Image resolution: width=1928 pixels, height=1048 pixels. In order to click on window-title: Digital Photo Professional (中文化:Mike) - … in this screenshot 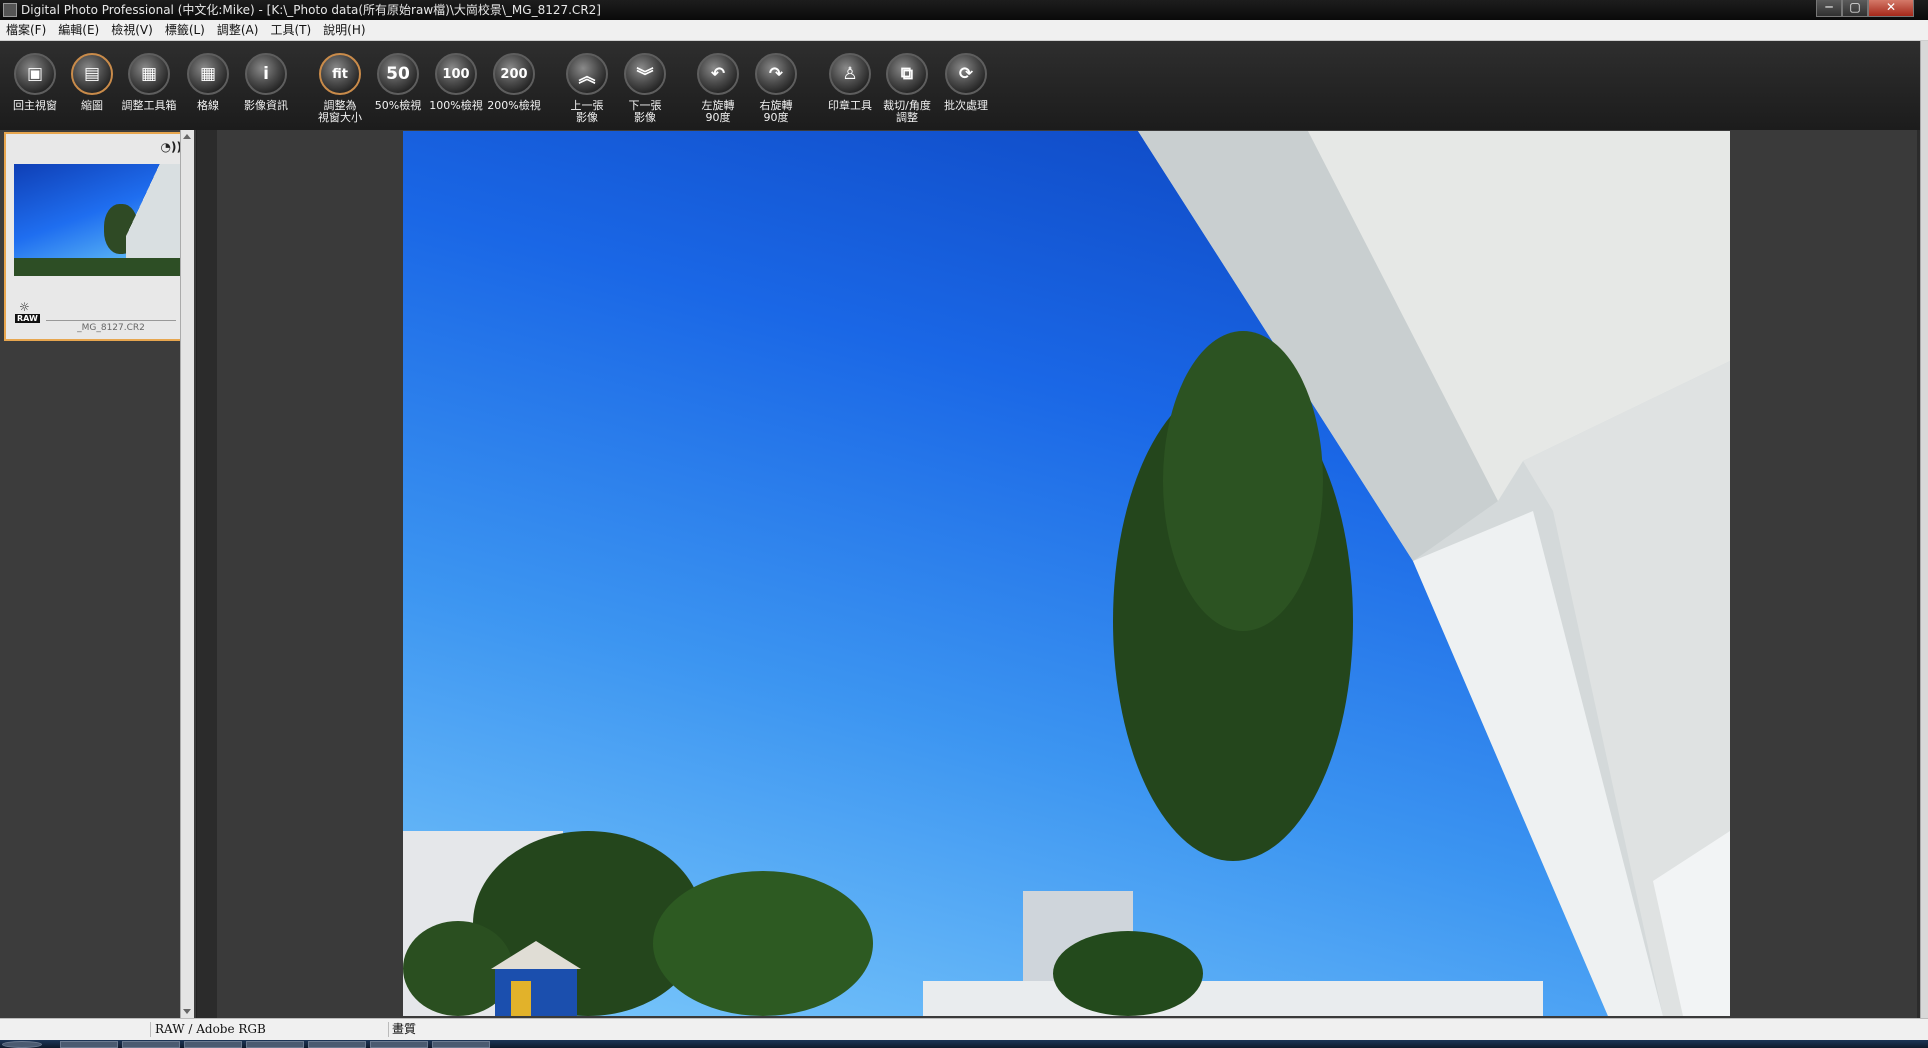, I will do `click(311, 10)`.